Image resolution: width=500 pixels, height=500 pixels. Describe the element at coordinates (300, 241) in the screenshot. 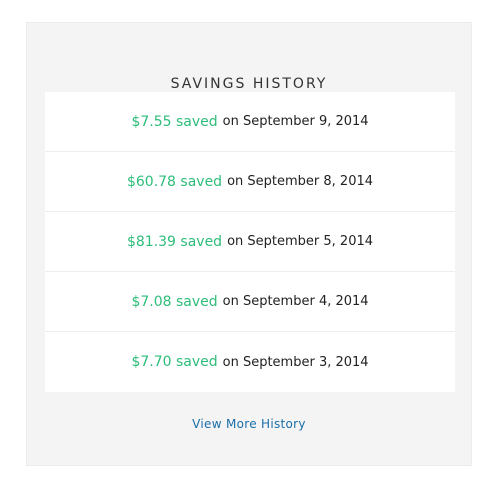

I see `saved-date: on September 5, 2014` at that location.